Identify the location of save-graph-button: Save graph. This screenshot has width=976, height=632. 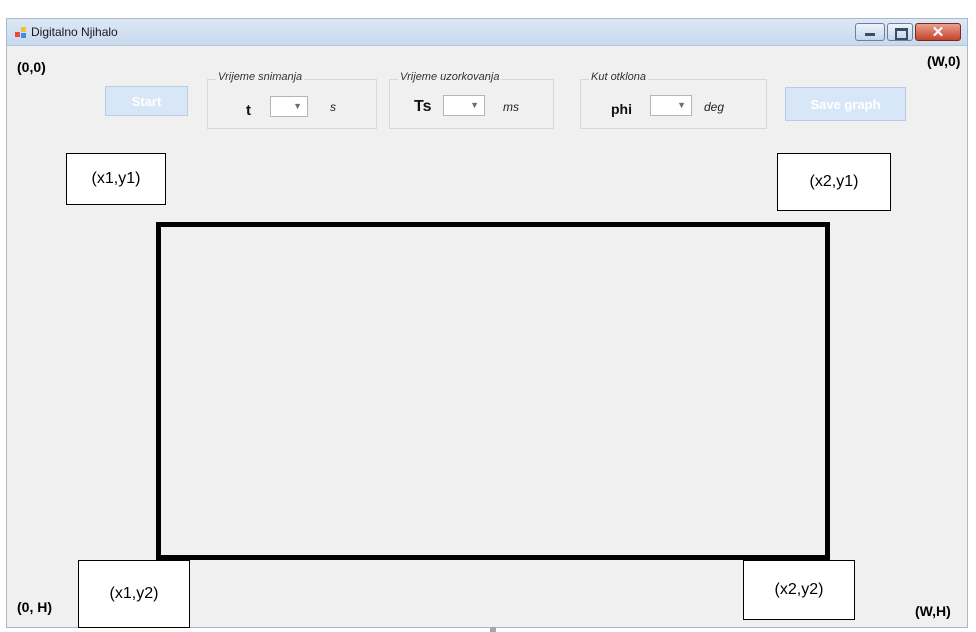
(845, 104).